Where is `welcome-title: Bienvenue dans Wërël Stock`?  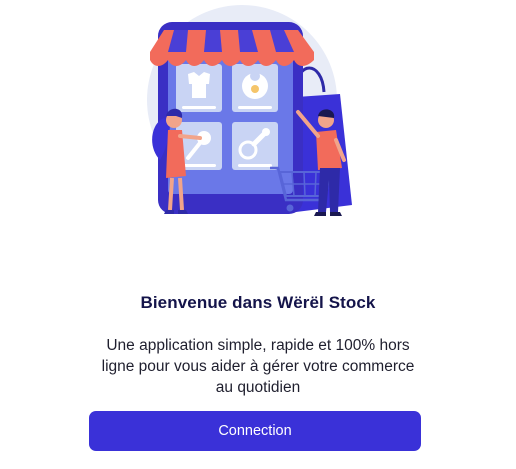 welcome-title: Bienvenue dans Wërël Stock is located at coordinates (258, 302).